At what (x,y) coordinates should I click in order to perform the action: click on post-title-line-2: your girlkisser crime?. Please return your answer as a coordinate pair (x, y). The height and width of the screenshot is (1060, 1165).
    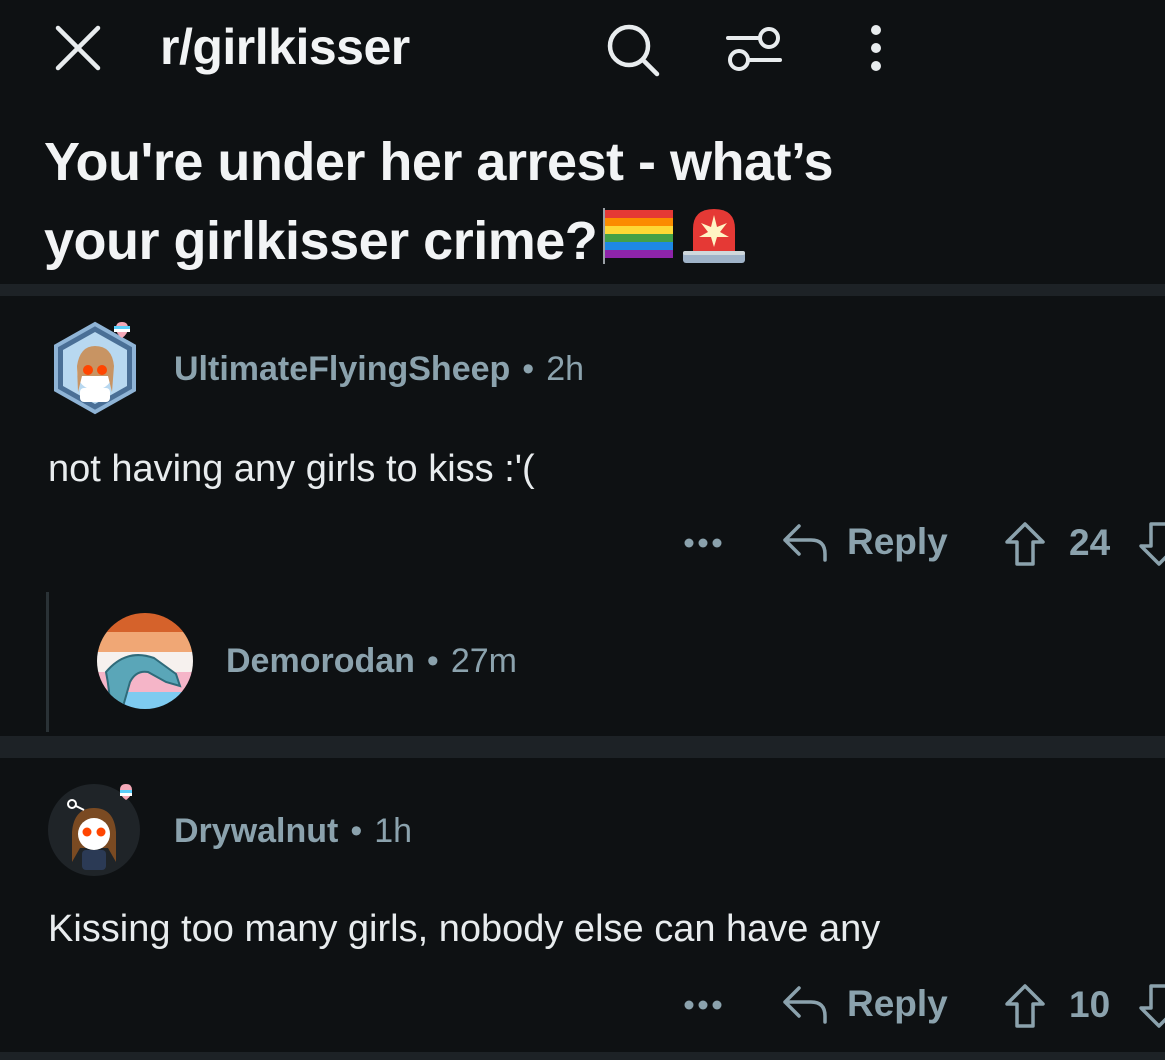
    Looking at the image, I should click on (321, 240).